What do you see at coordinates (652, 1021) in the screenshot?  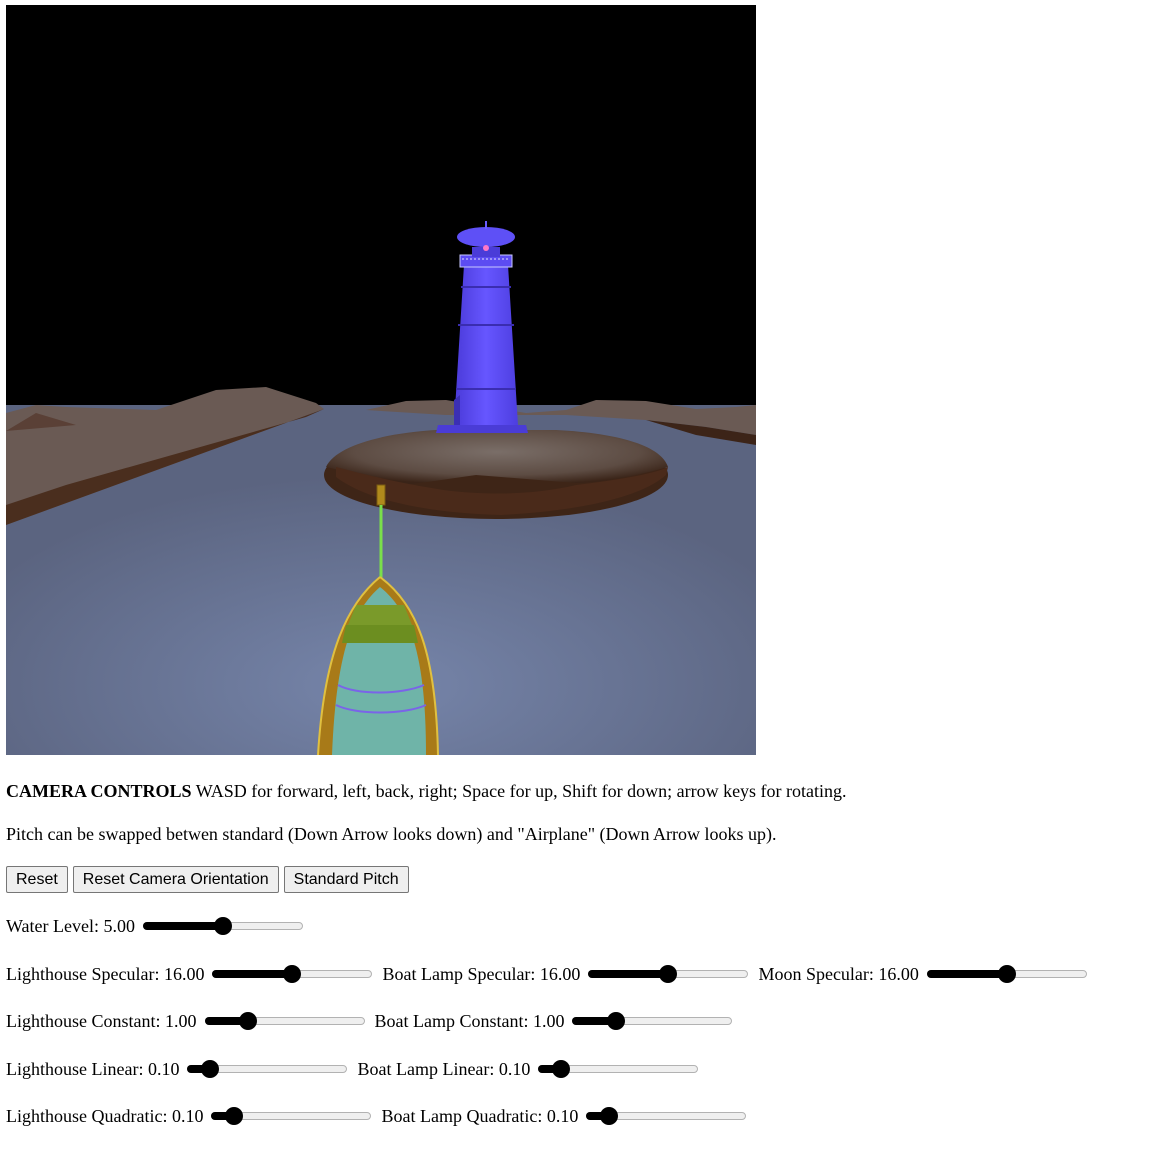 I see `boat-lamp-constant-slider` at bounding box center [652, 1021].